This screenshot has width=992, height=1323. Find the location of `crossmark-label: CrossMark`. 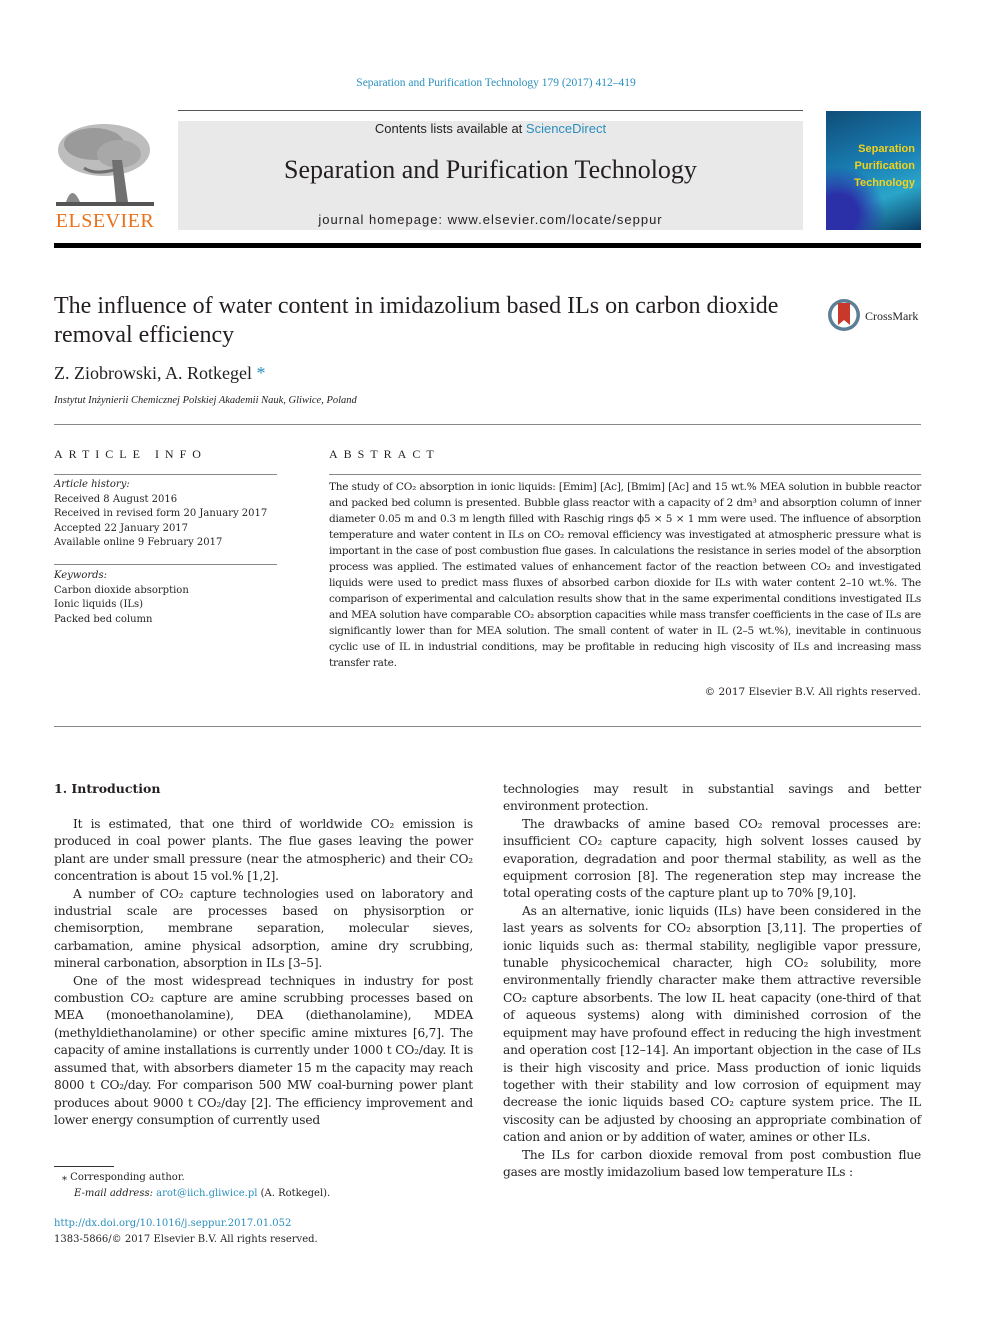

crossmark-label: CrossMark is located at coordinates (891, 316).